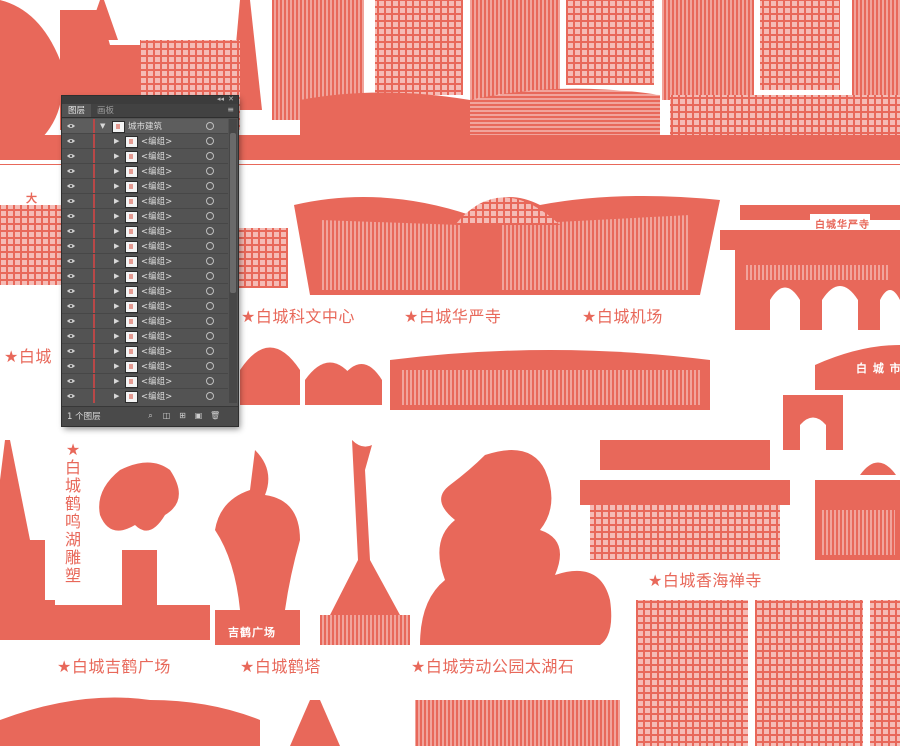 This screenshot has height=746, width=900. What do you see at coordinates (233, 213) in the screenshot?
I see `scrollbar-thumb` at bounding box center [233, 213].